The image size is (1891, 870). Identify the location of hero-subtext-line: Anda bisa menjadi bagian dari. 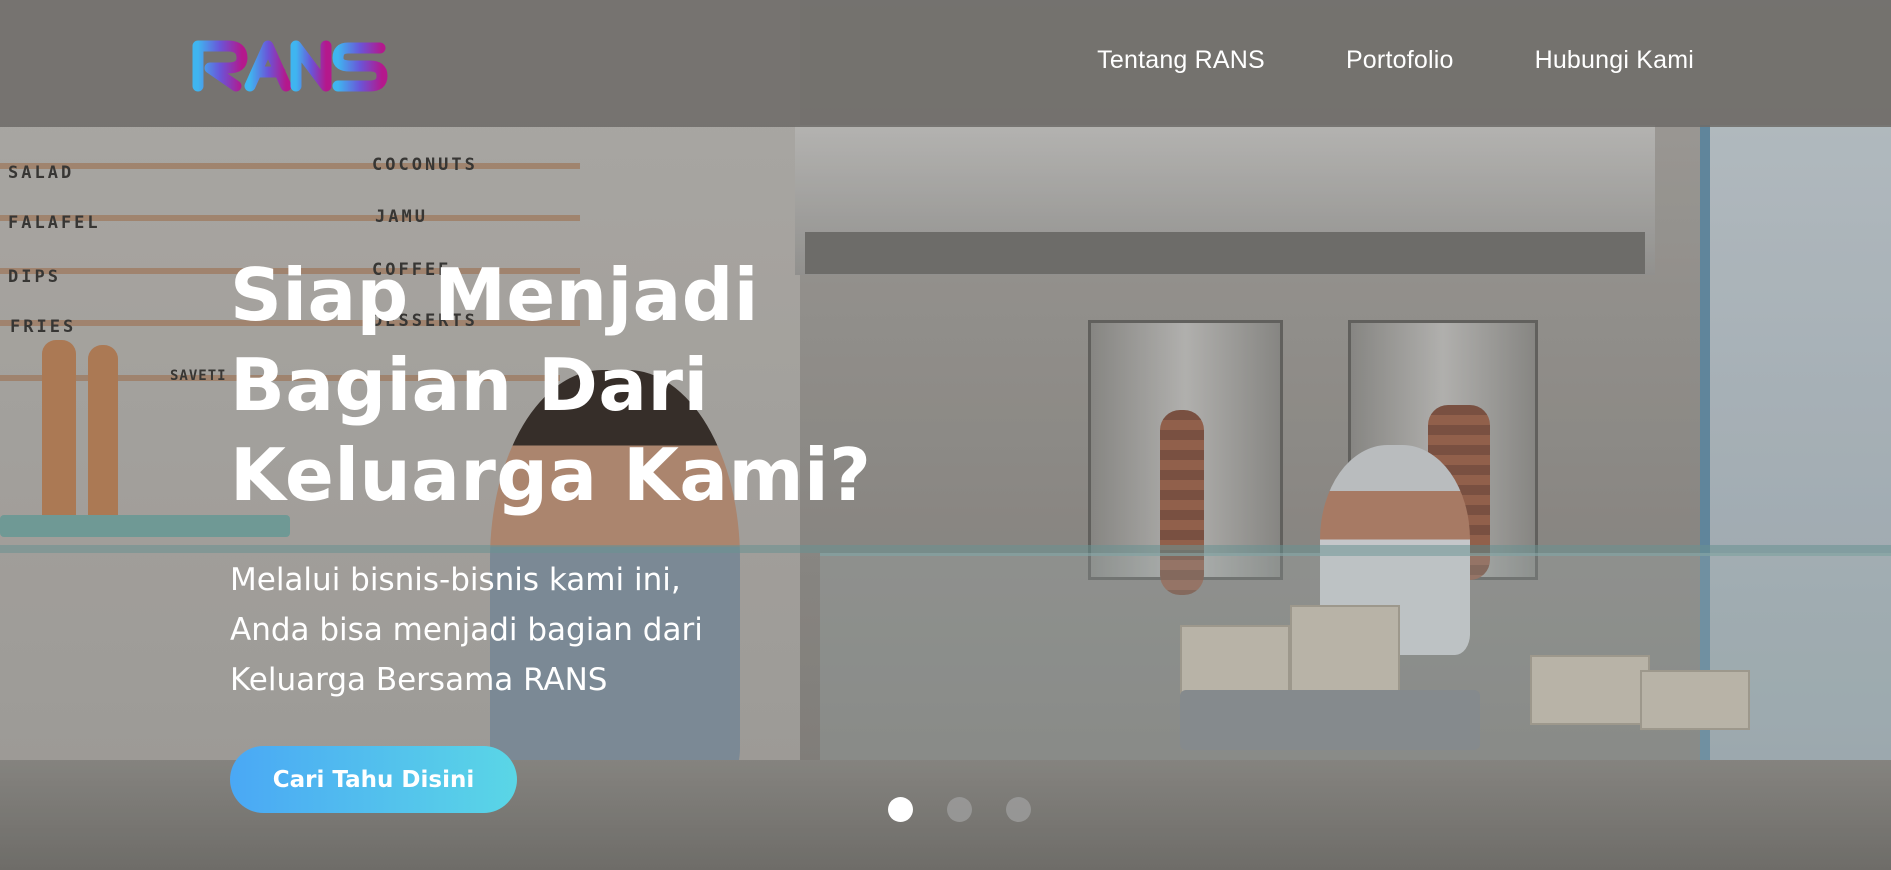
(466, 630).